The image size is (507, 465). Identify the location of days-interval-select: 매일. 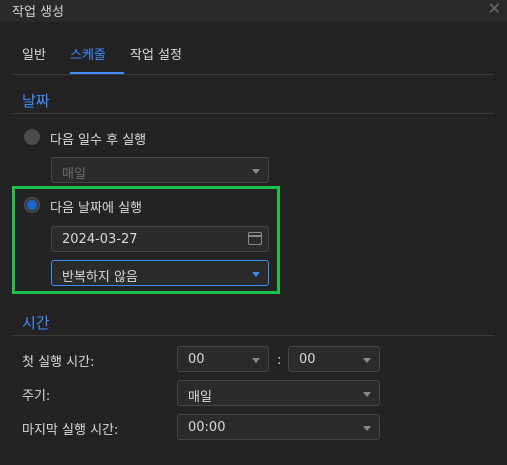
(160, 170).